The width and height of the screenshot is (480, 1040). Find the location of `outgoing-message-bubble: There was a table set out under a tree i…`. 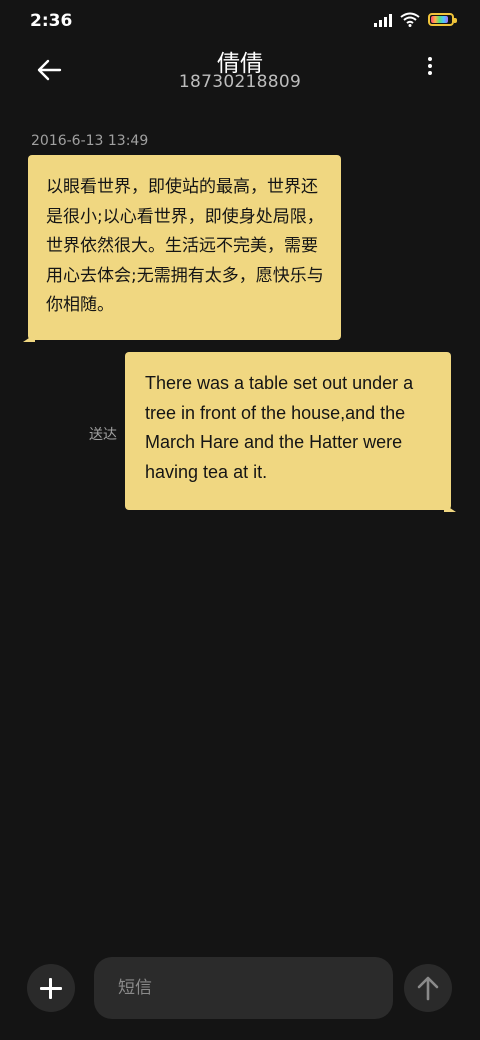

outgoing-message-bubble: There was a table set out under a tree i… is located at coordinates (290, 432).